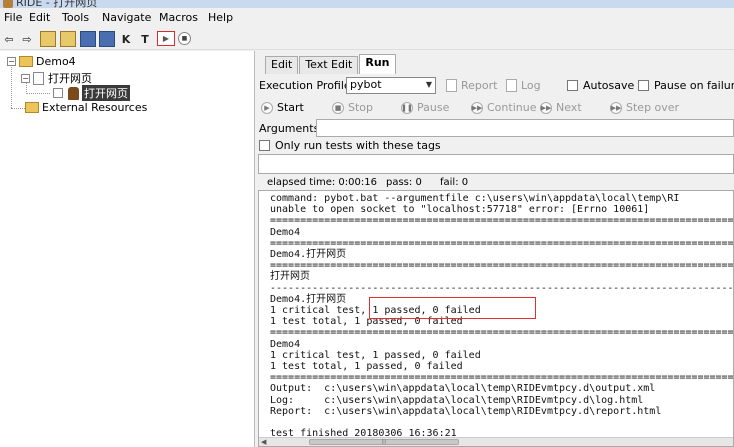 This screenshot has width=734, height=447. I want to click on tree-suite-label: 打开网页, so click(70, 78).